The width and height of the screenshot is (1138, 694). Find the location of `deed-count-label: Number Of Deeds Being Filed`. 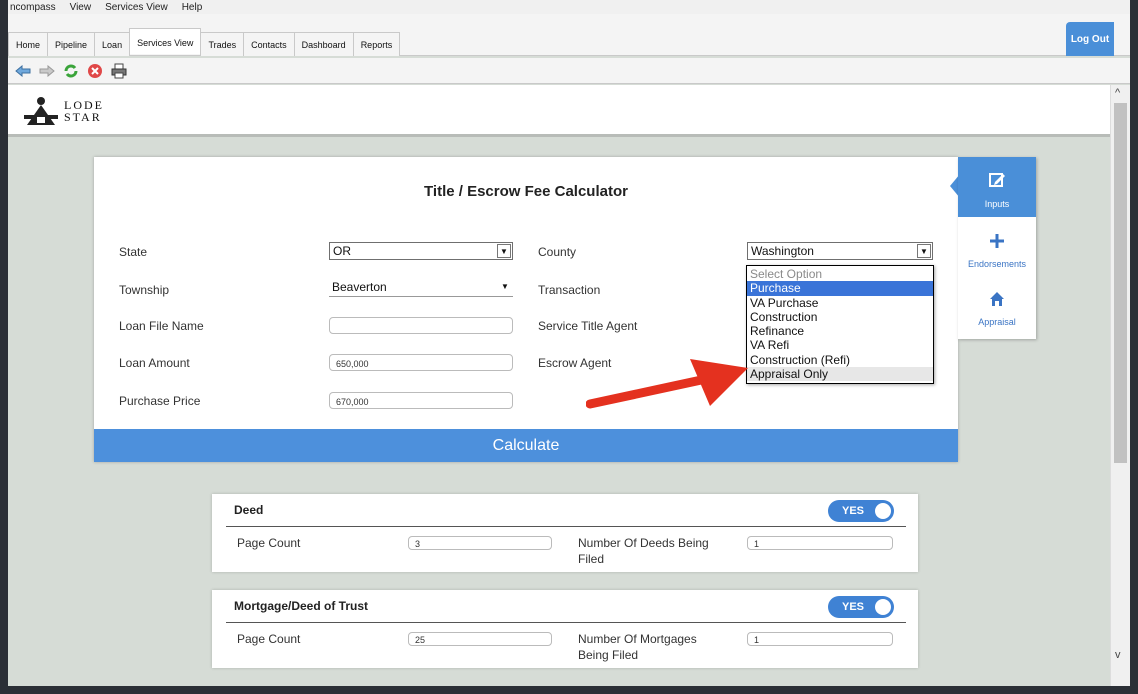

deed-count-label: Number Of Deeds Being Filed is located at coordinates (643, 551).